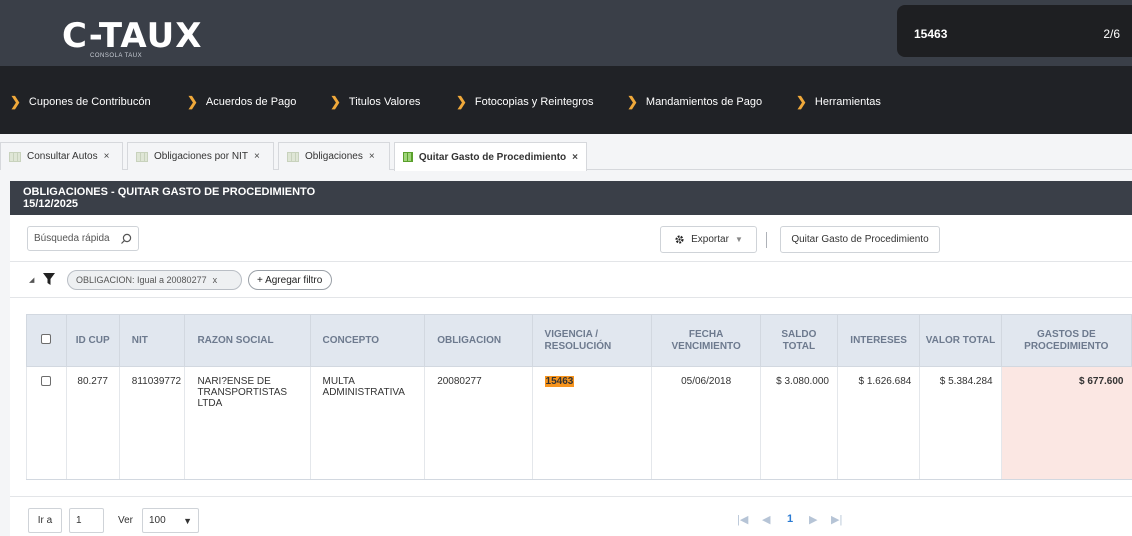 The image size is (1132, 536). I want to click on filter-chip: OBLIGACION: Igual a 20080277 x, so click(154, 280).